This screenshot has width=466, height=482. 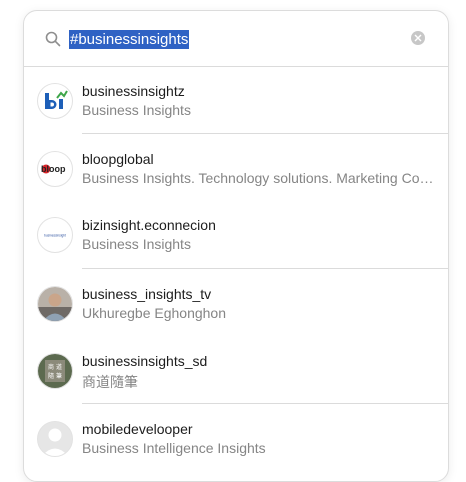 I want to click on clear-search-button, so click(x=418, y=38).